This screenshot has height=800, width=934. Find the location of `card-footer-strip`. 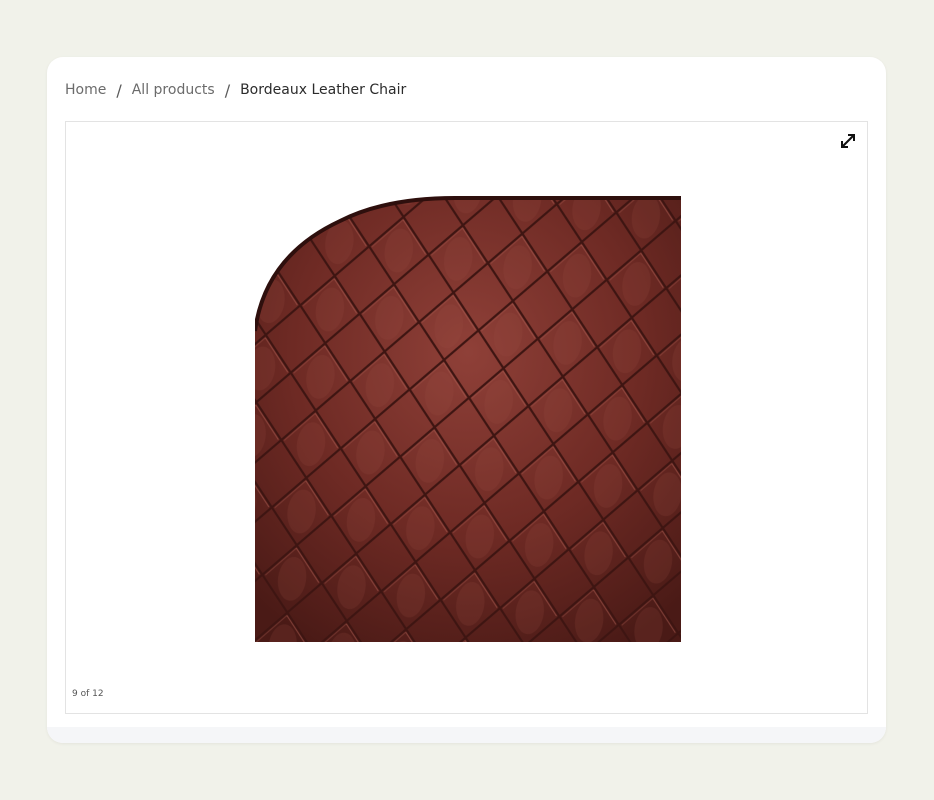

card-footer-strip is located at coordinates (466, 735).